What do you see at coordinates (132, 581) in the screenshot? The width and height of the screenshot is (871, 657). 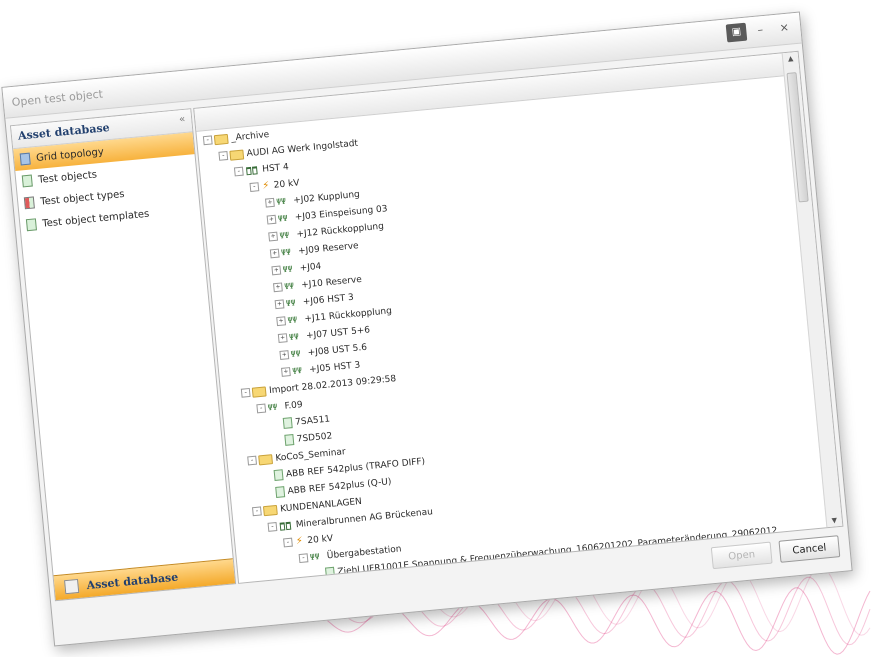 I see `footer-label: Asset database` at bounding box center [132, 581].